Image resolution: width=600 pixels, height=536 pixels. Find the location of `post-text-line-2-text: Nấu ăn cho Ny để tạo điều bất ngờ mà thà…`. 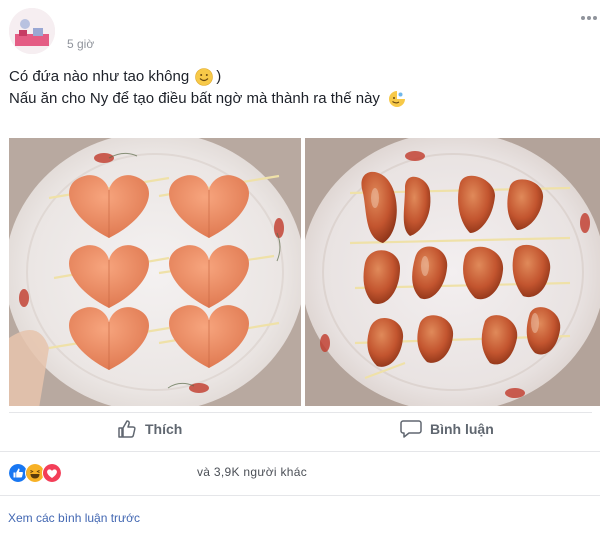

post-text-line-2-text: Nấu ăn cho Ny để tạo điều bất ngờ mà thà… is located at coordinates (194, 98).